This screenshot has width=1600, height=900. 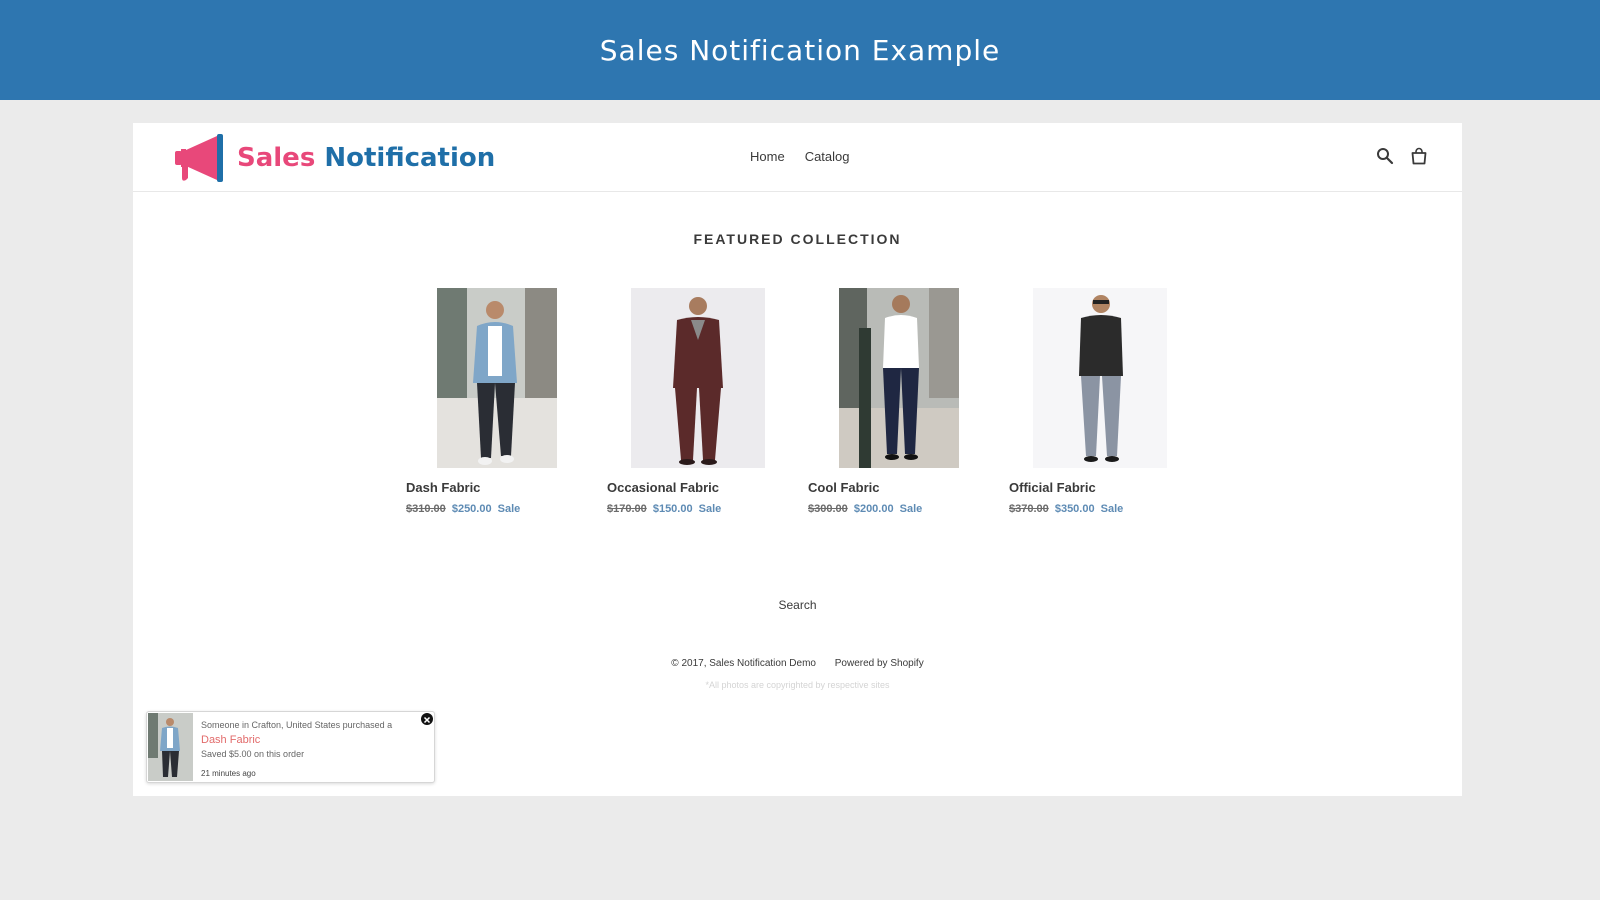 I want to click on product-price: $170.00 $150.00 Sale, so click(x=697, y=509).